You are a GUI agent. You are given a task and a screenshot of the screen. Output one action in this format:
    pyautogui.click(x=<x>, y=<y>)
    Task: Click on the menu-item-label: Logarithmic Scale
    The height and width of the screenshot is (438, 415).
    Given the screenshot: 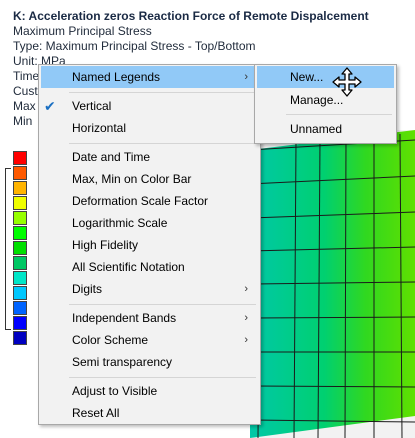 What is the action you would take?
    pyautogui.click(x=120, y=223)
    